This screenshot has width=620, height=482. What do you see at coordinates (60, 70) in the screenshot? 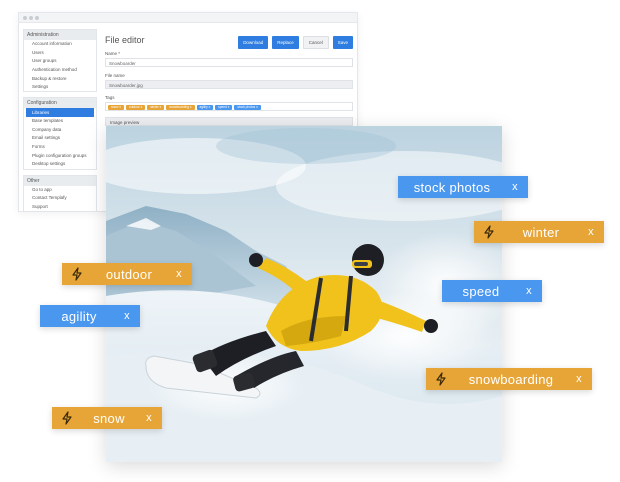
I see `sidebar-item-authentication-method: Authentication method` at bounding box center [60, 70].